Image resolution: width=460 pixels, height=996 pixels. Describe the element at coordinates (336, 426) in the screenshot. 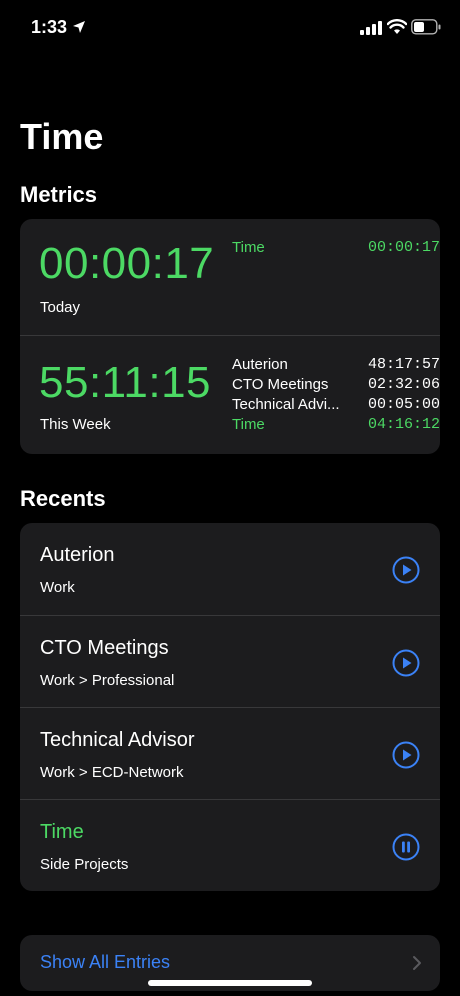

I see `breakdown-line: Time 04:16:12` at that location.